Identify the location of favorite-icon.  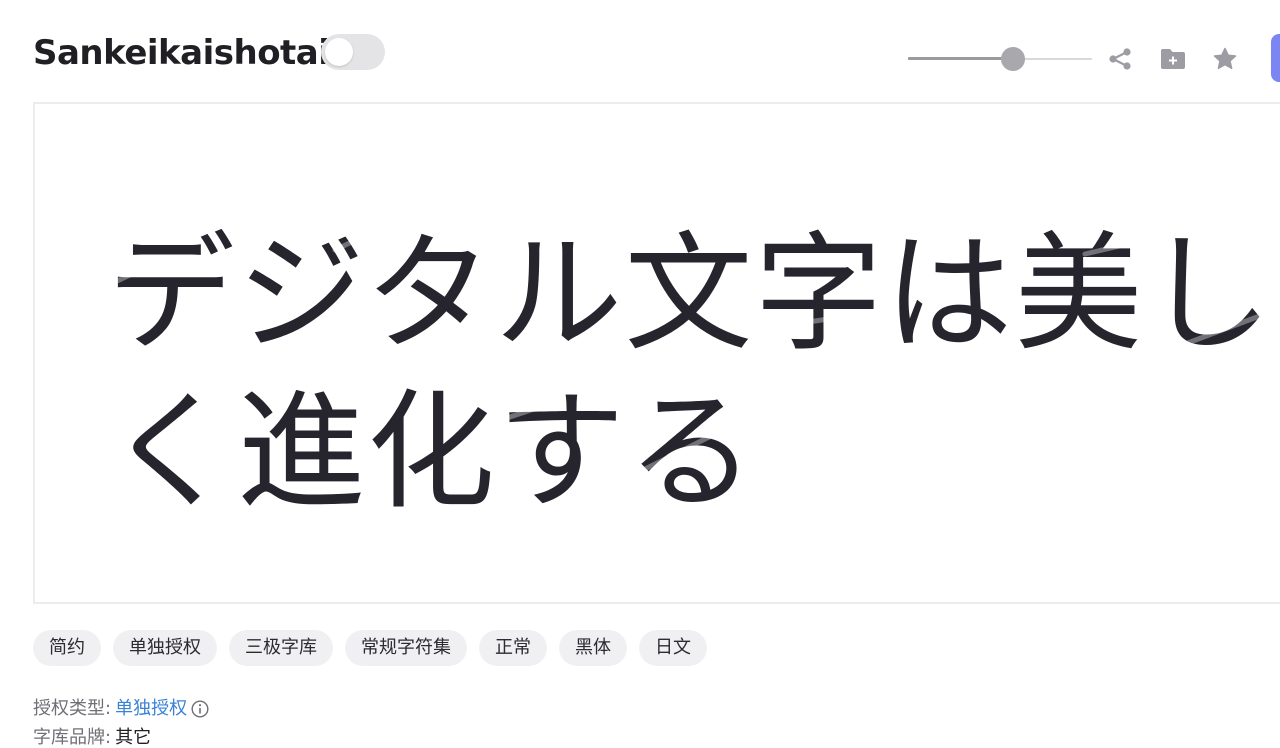
(1225, 58).